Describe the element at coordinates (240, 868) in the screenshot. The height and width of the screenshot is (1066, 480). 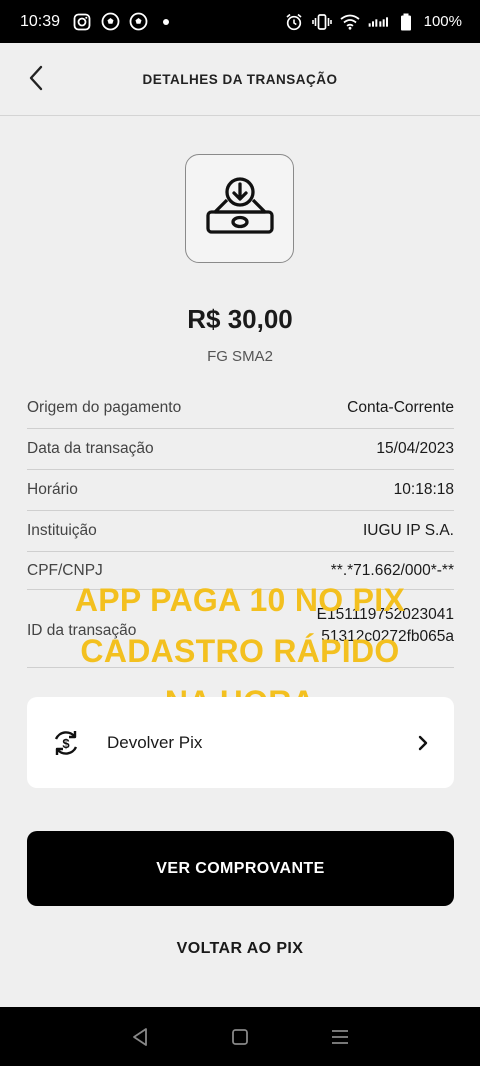
I see `ver-comprovante-button: VER COMPROVANTE` at that location.